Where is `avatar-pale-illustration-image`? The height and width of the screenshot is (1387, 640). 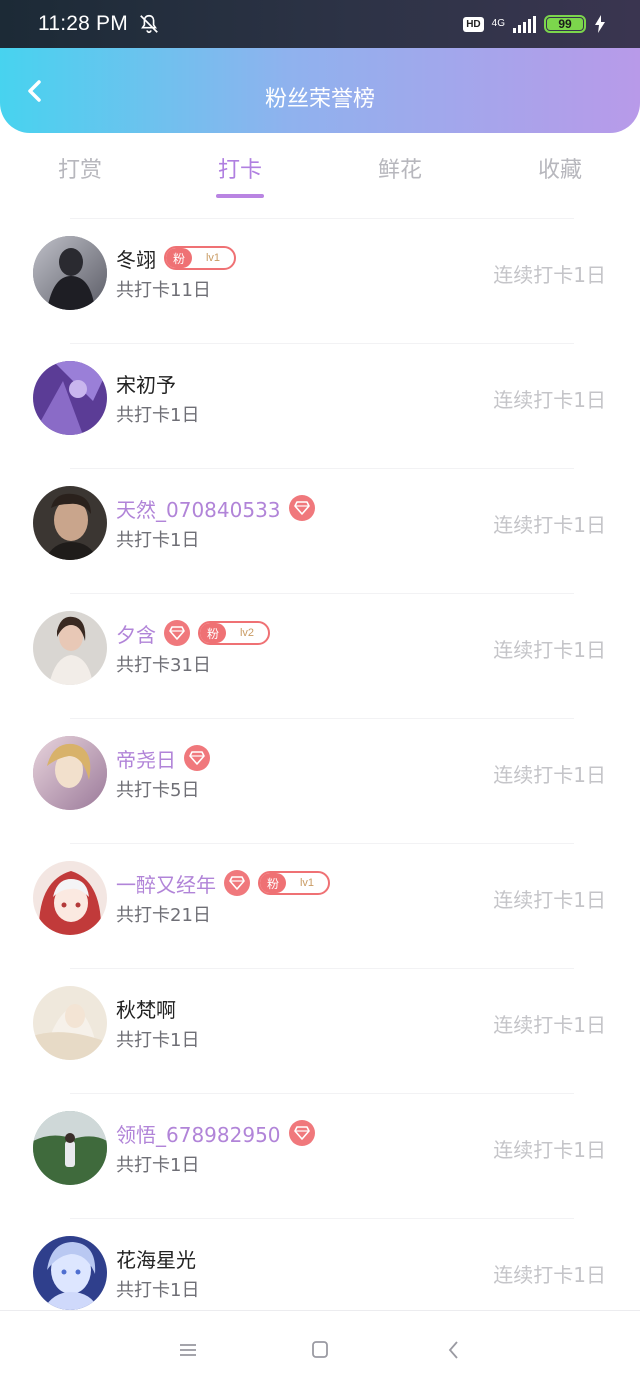
avatar-pale-illustration-image is located at coordinates (70, 1023).